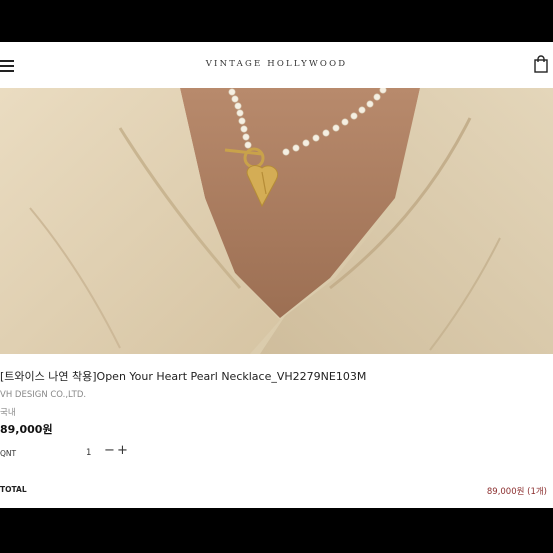  Describe the element at coordinates (88, 453) in the screenshot. I see `quantity-value: 1` at that location.